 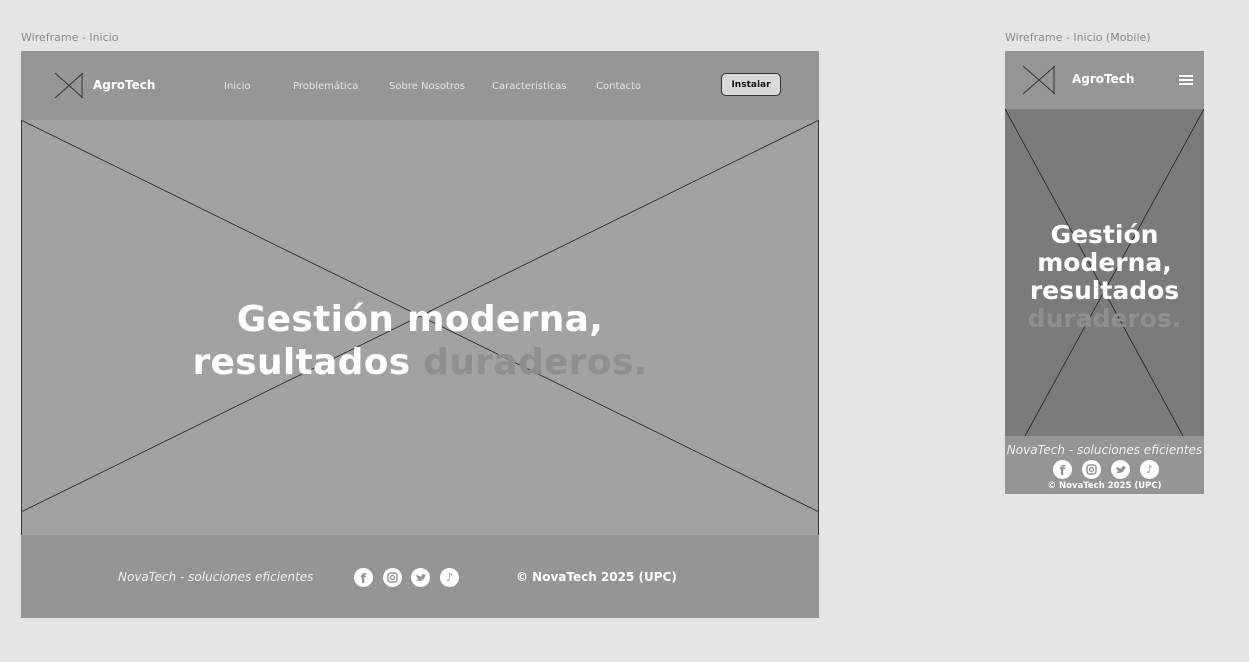 I want to click on hamburger-menu-icon, so click(x=1186, y=80).